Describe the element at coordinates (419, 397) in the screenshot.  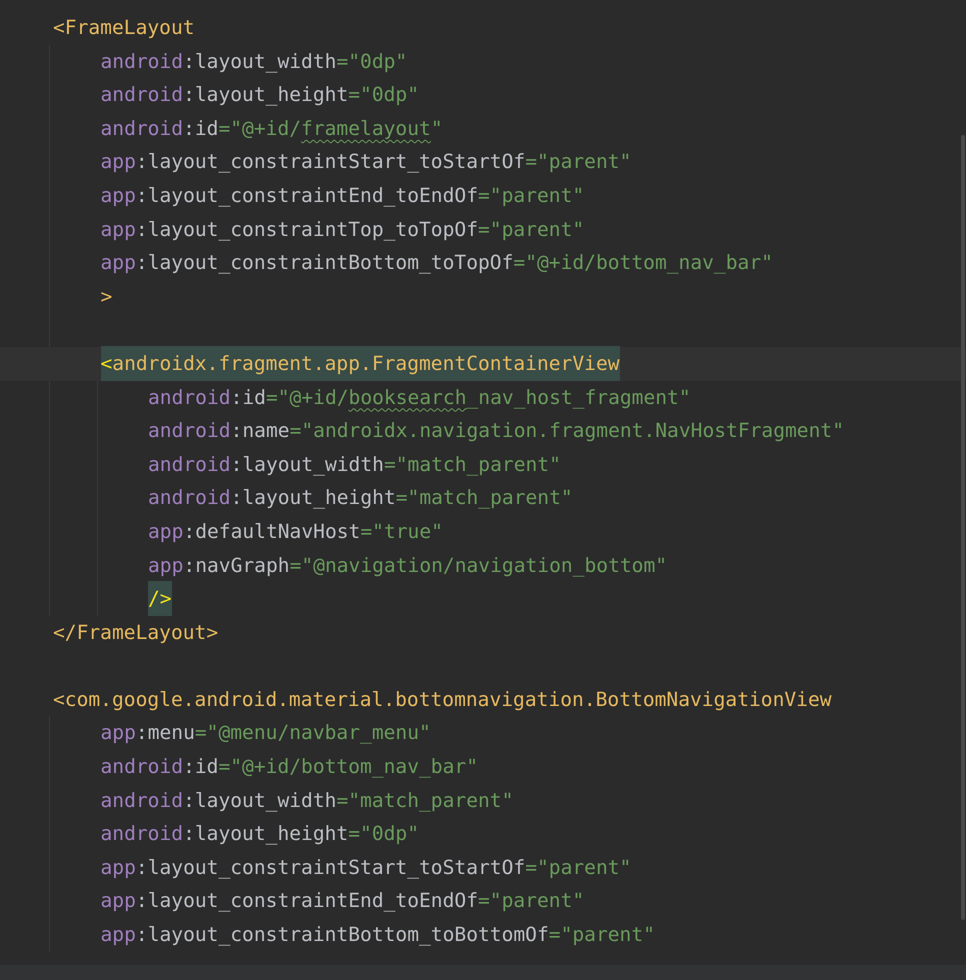
I see `code-line: android:id="@+id/booksearch_nav_host_fragment"` at that location.